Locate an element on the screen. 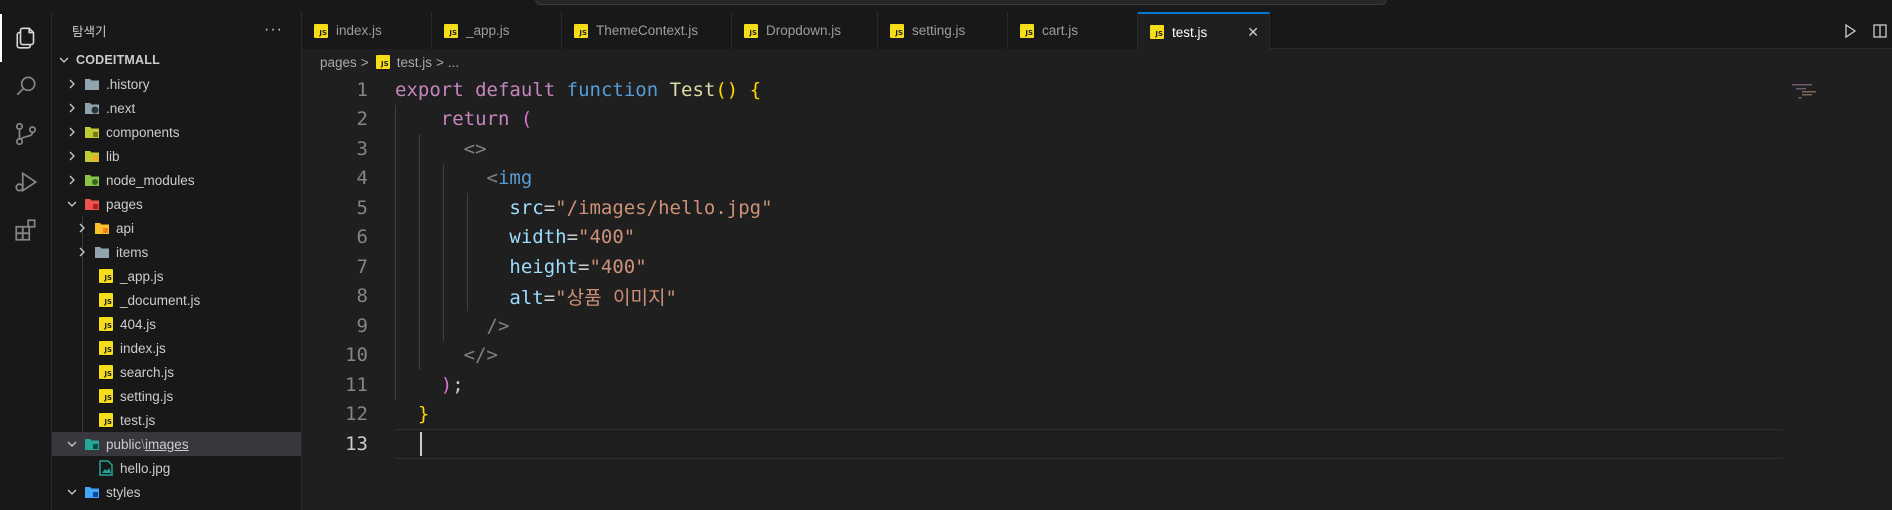  tree-item-search-js: JS search.js is located at coordinates (176, 372).